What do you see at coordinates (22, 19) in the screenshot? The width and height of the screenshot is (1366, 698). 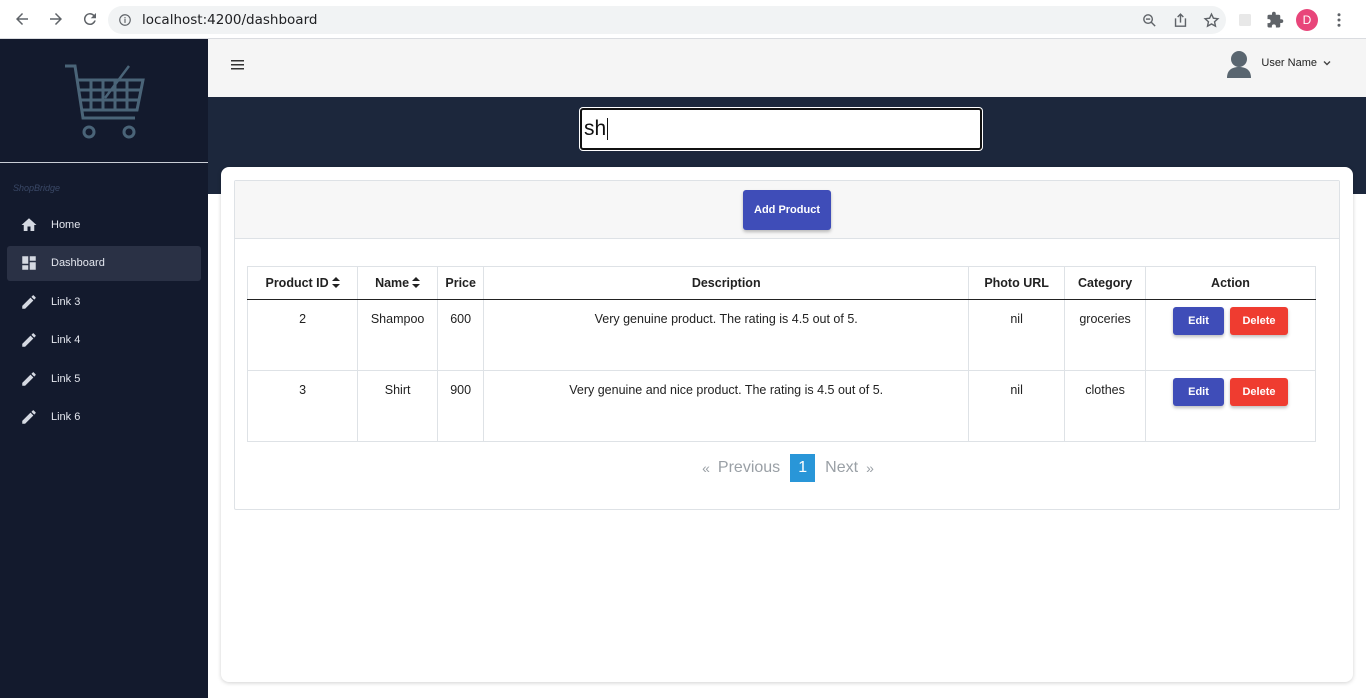 I see `back-icon` at bounding box center [22, 19].